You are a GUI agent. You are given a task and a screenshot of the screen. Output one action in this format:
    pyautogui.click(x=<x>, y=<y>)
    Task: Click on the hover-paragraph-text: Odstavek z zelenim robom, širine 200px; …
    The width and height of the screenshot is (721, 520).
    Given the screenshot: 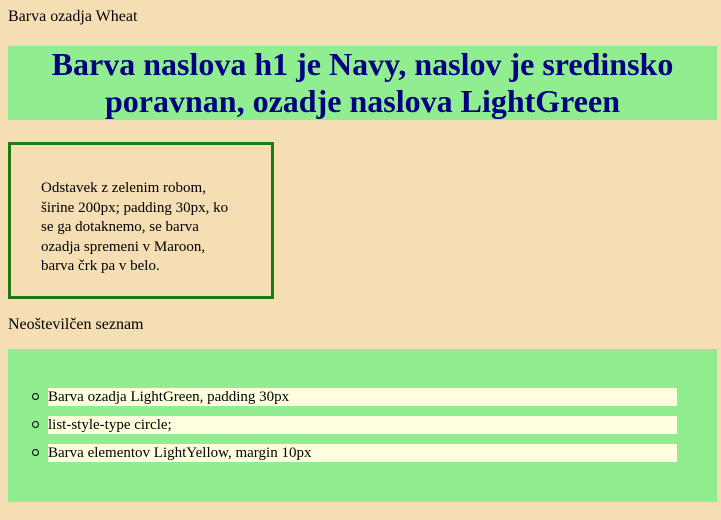 What is the action you would take?
    pyautogui.click(x=135, y=227)
    